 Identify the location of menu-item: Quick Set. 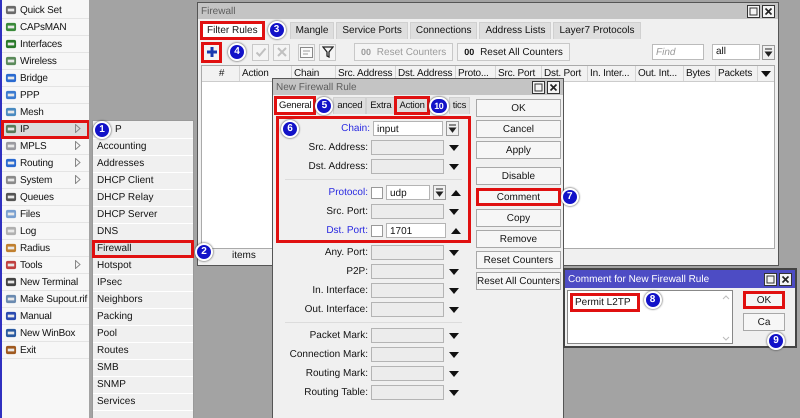
(45, 10).